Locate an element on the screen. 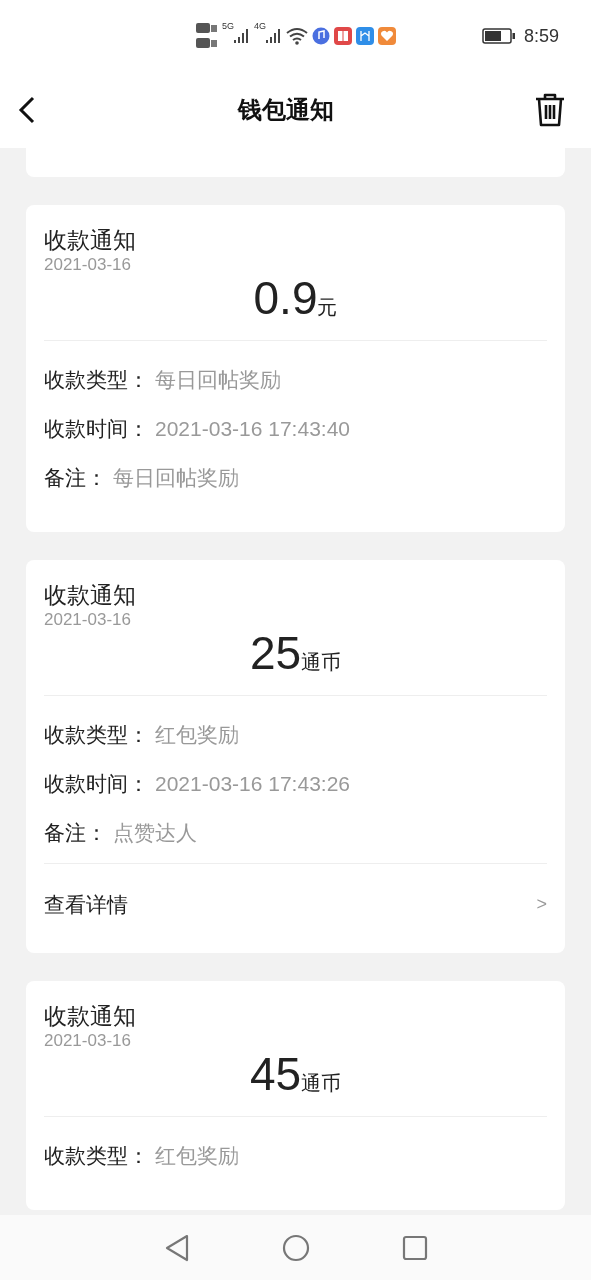  trash-button is located at coordinates (550, 110).